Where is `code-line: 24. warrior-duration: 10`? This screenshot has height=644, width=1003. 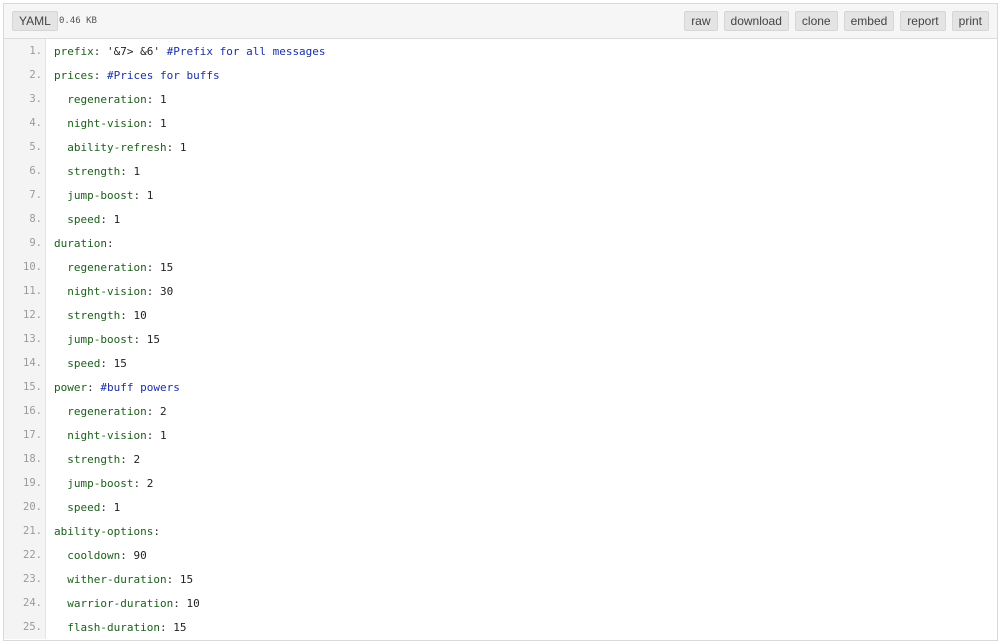 code-line: 24. warrior-duration: 10 is located at coordinates (500, 603).